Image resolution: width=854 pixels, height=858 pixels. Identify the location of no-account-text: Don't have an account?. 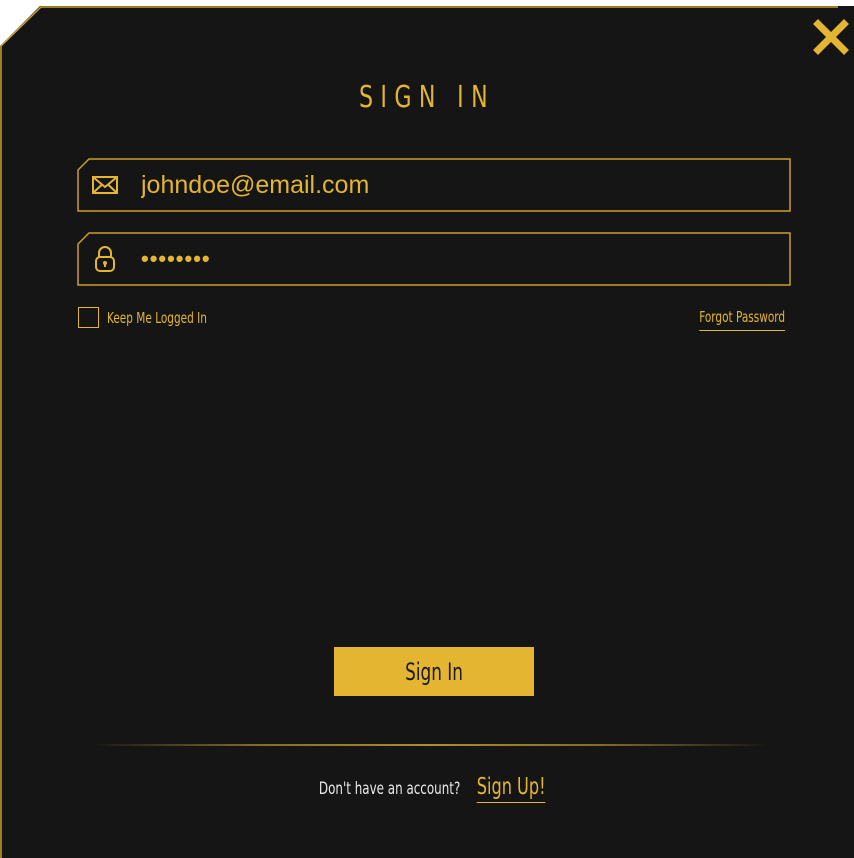
(389, 788).